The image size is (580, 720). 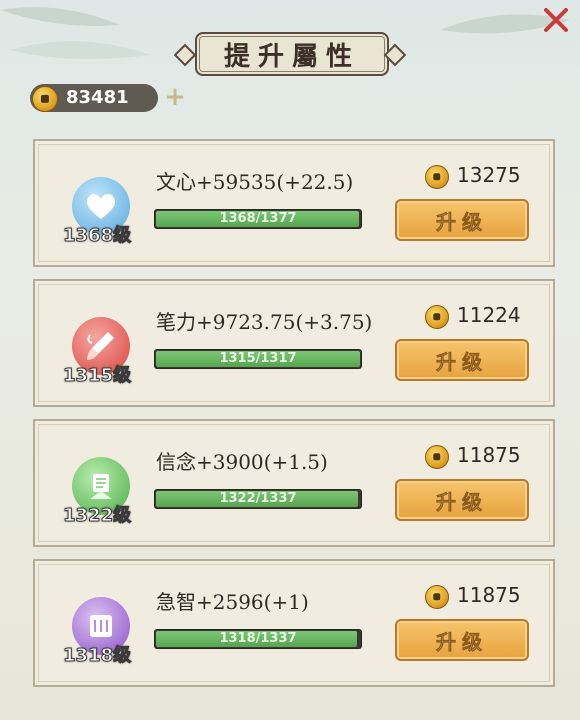 What do you see at coordinates (97, 97) in the screenshot?
I see `currency-amount: 83481` at bounding box center [97, 97].